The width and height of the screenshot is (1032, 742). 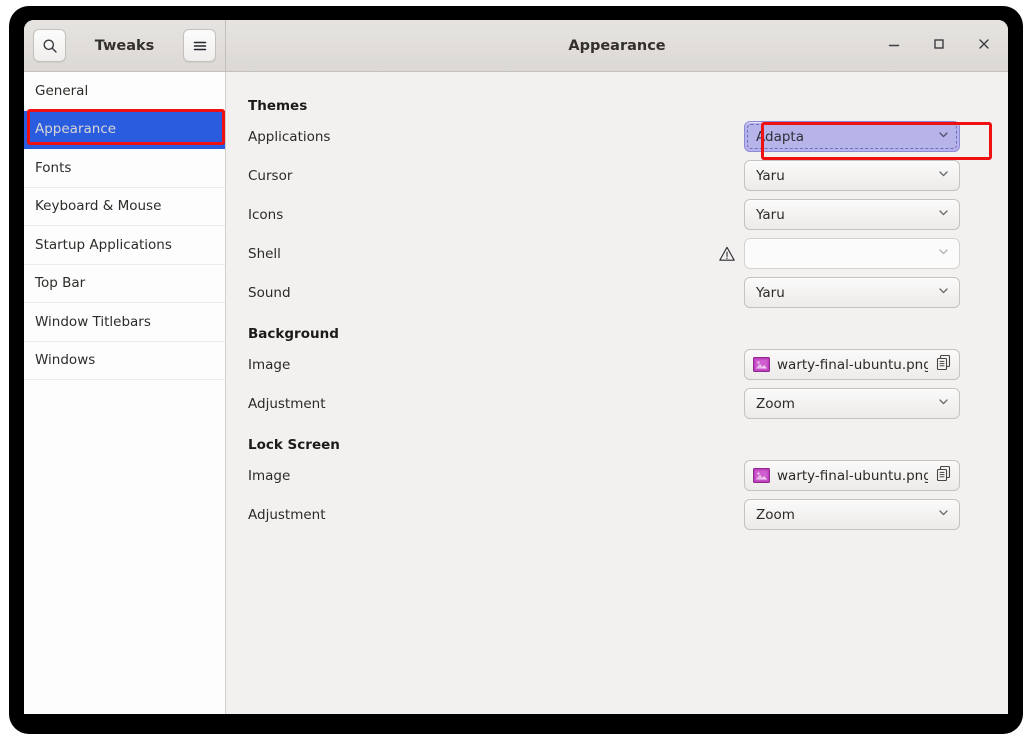 I want to click on sound-theme-combo: Yaru, so click(x=852, y=292).